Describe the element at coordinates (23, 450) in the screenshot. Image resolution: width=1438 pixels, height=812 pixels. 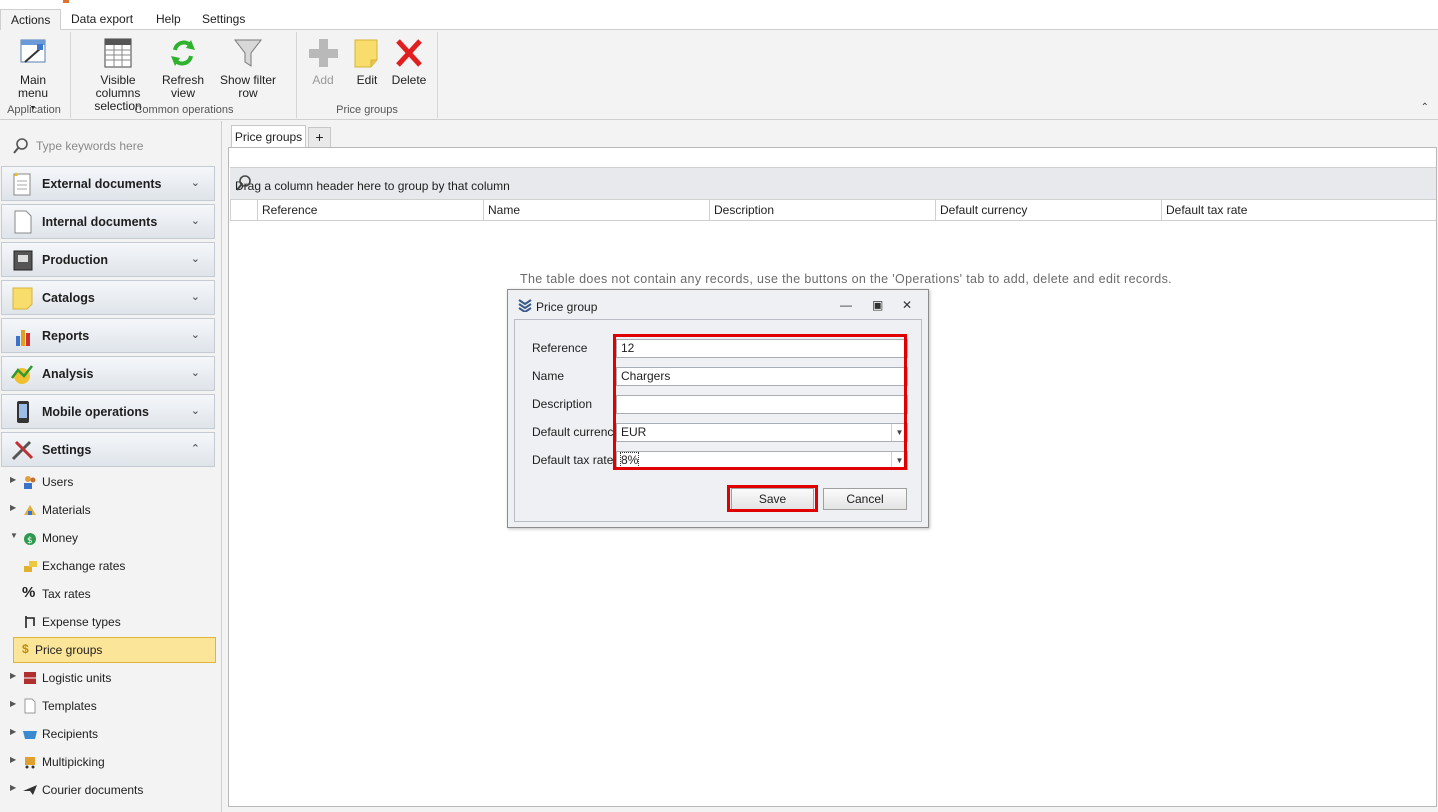
I see `tools-icon` at that location.